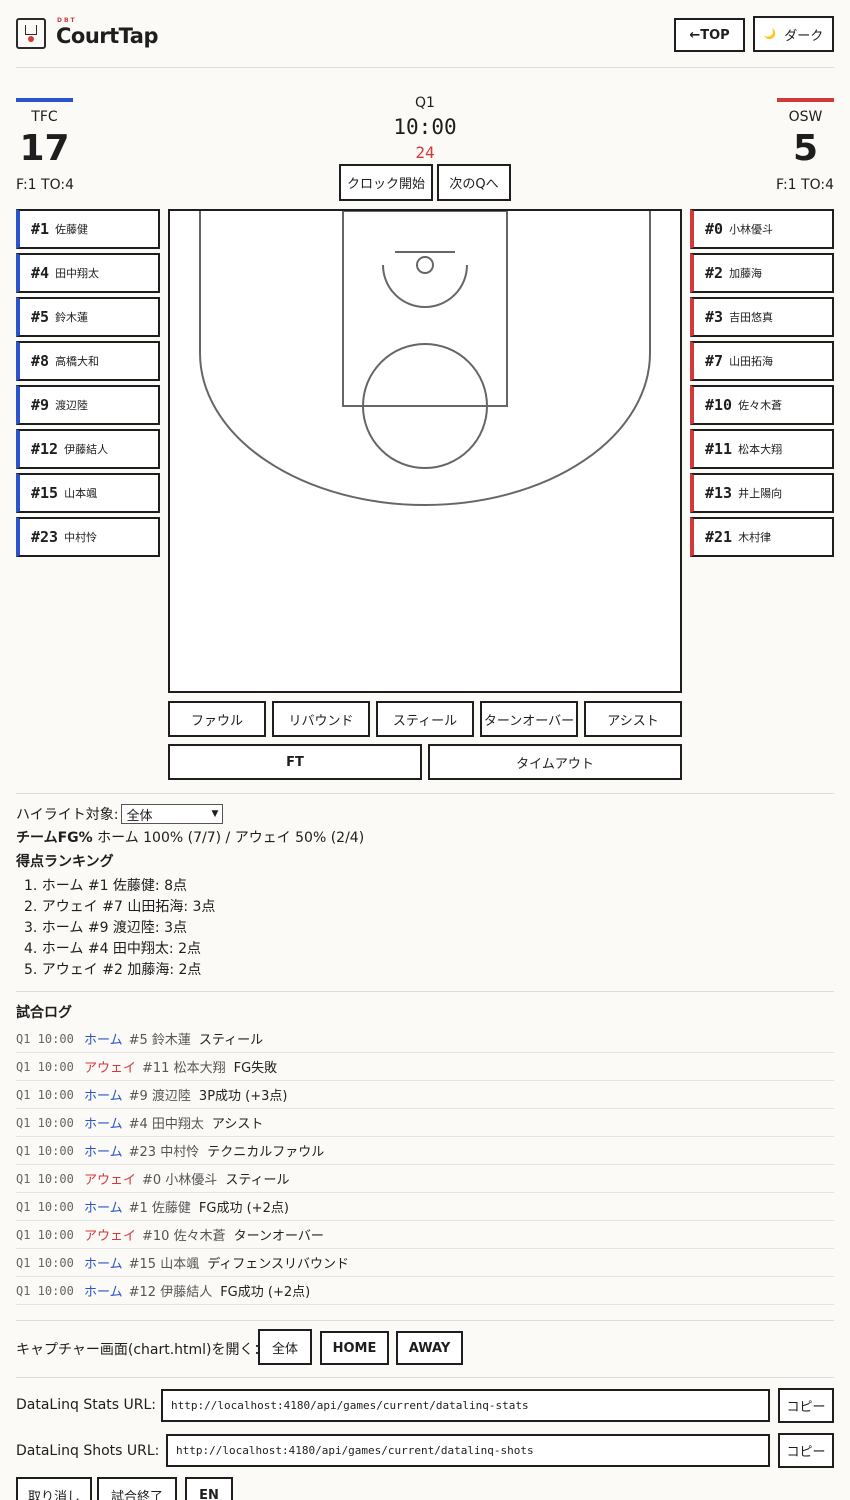 This screenshot has height=1500, width=850. I want to click on capture-away-button: AWAY, so click(429, 1348).